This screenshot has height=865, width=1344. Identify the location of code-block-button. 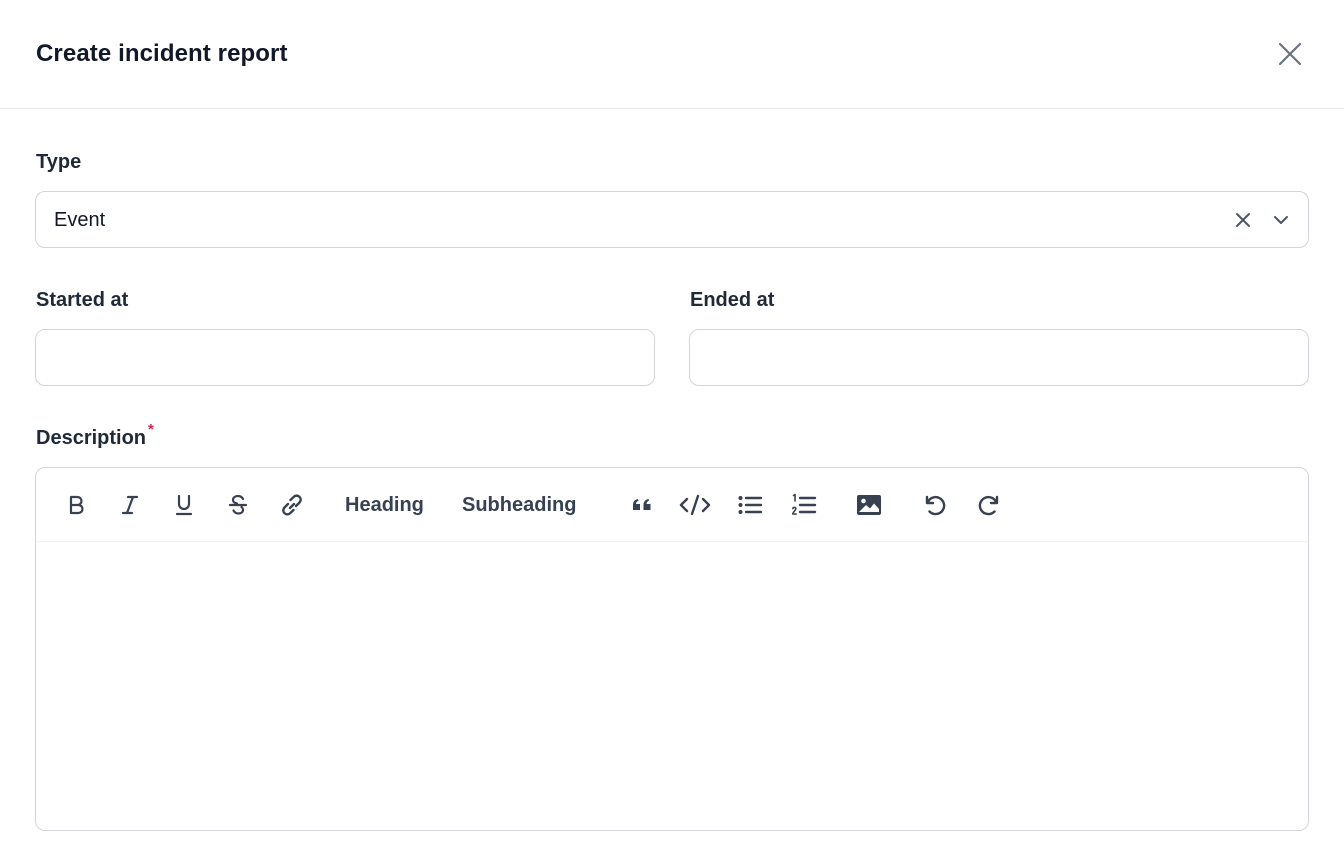
(695, 505).